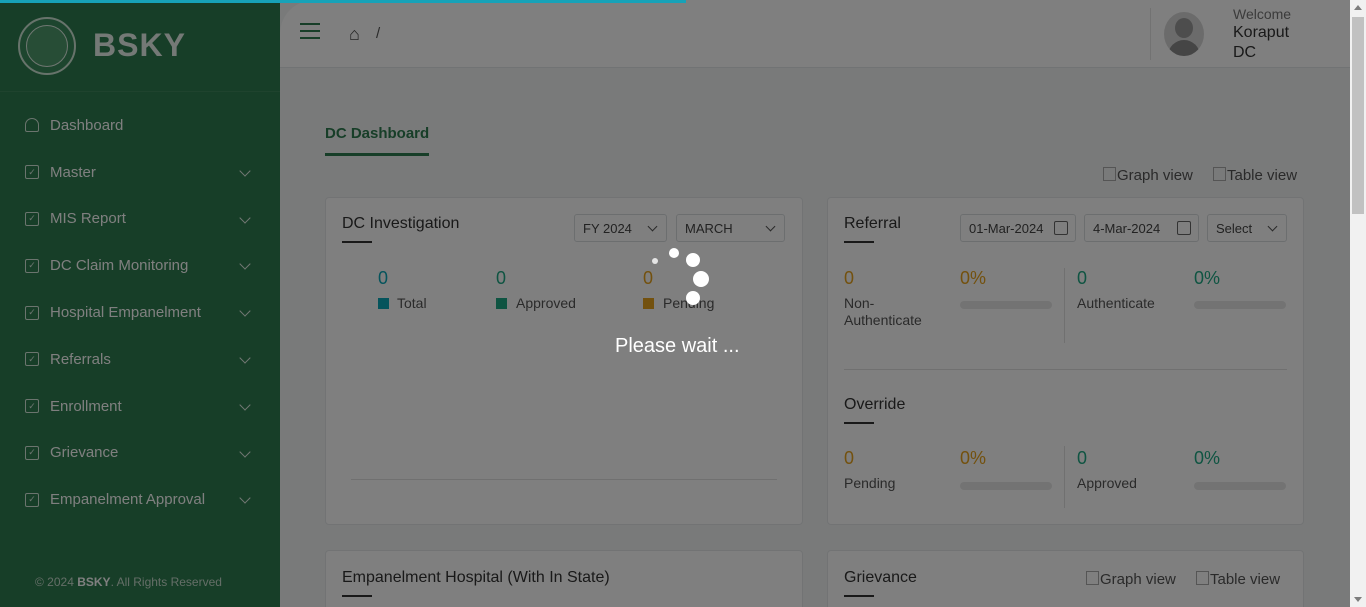 This screenshot has width=1366, height=607. Describe the element at coordinates (1358, 303) in the screenshot. I see `vertical-scrollbar` at that location.